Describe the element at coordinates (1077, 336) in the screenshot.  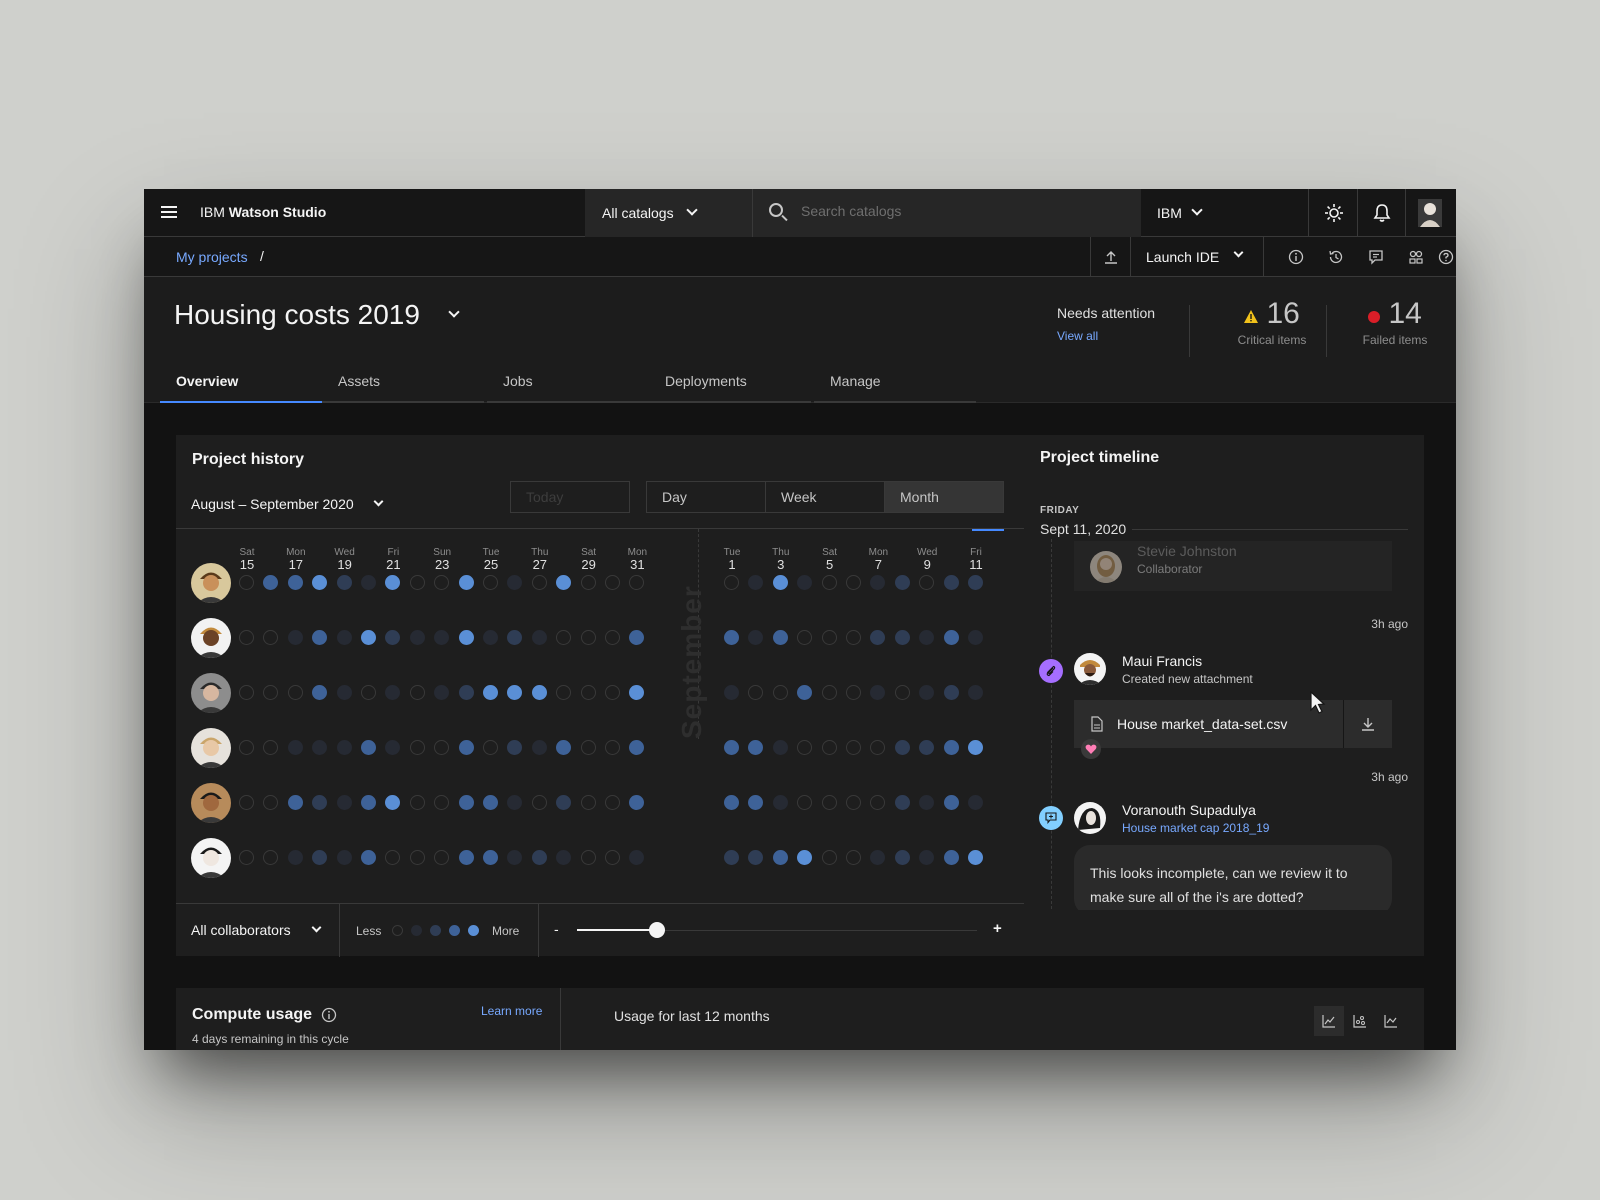
I see `view-all-link: View all` at that location.